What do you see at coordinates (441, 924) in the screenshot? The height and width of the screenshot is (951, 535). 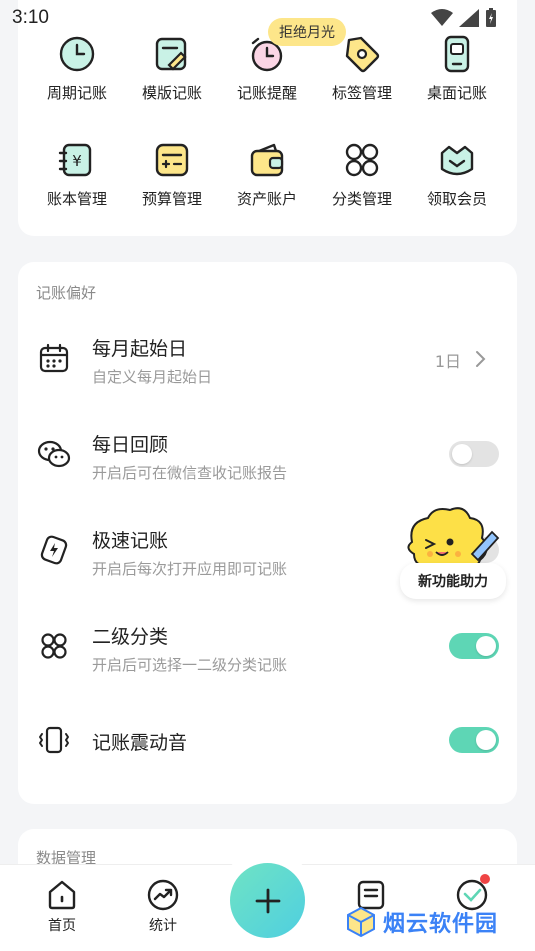 I see `watermark-text: 烟云软件园` at bounding box center [441, 924].